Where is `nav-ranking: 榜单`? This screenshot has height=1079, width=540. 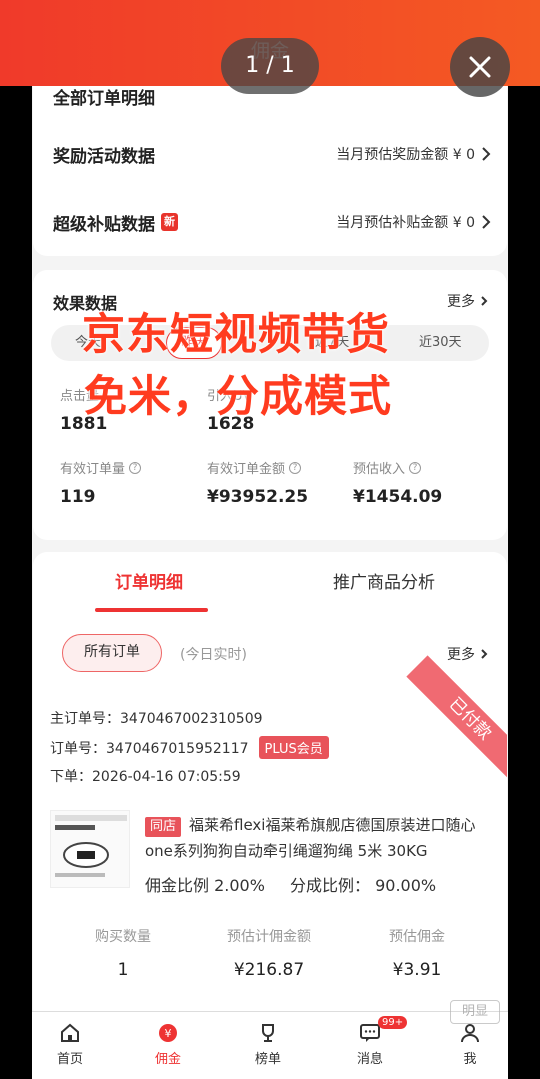
nav-ranking: 榜单 is located at coordinates (268, 1044).